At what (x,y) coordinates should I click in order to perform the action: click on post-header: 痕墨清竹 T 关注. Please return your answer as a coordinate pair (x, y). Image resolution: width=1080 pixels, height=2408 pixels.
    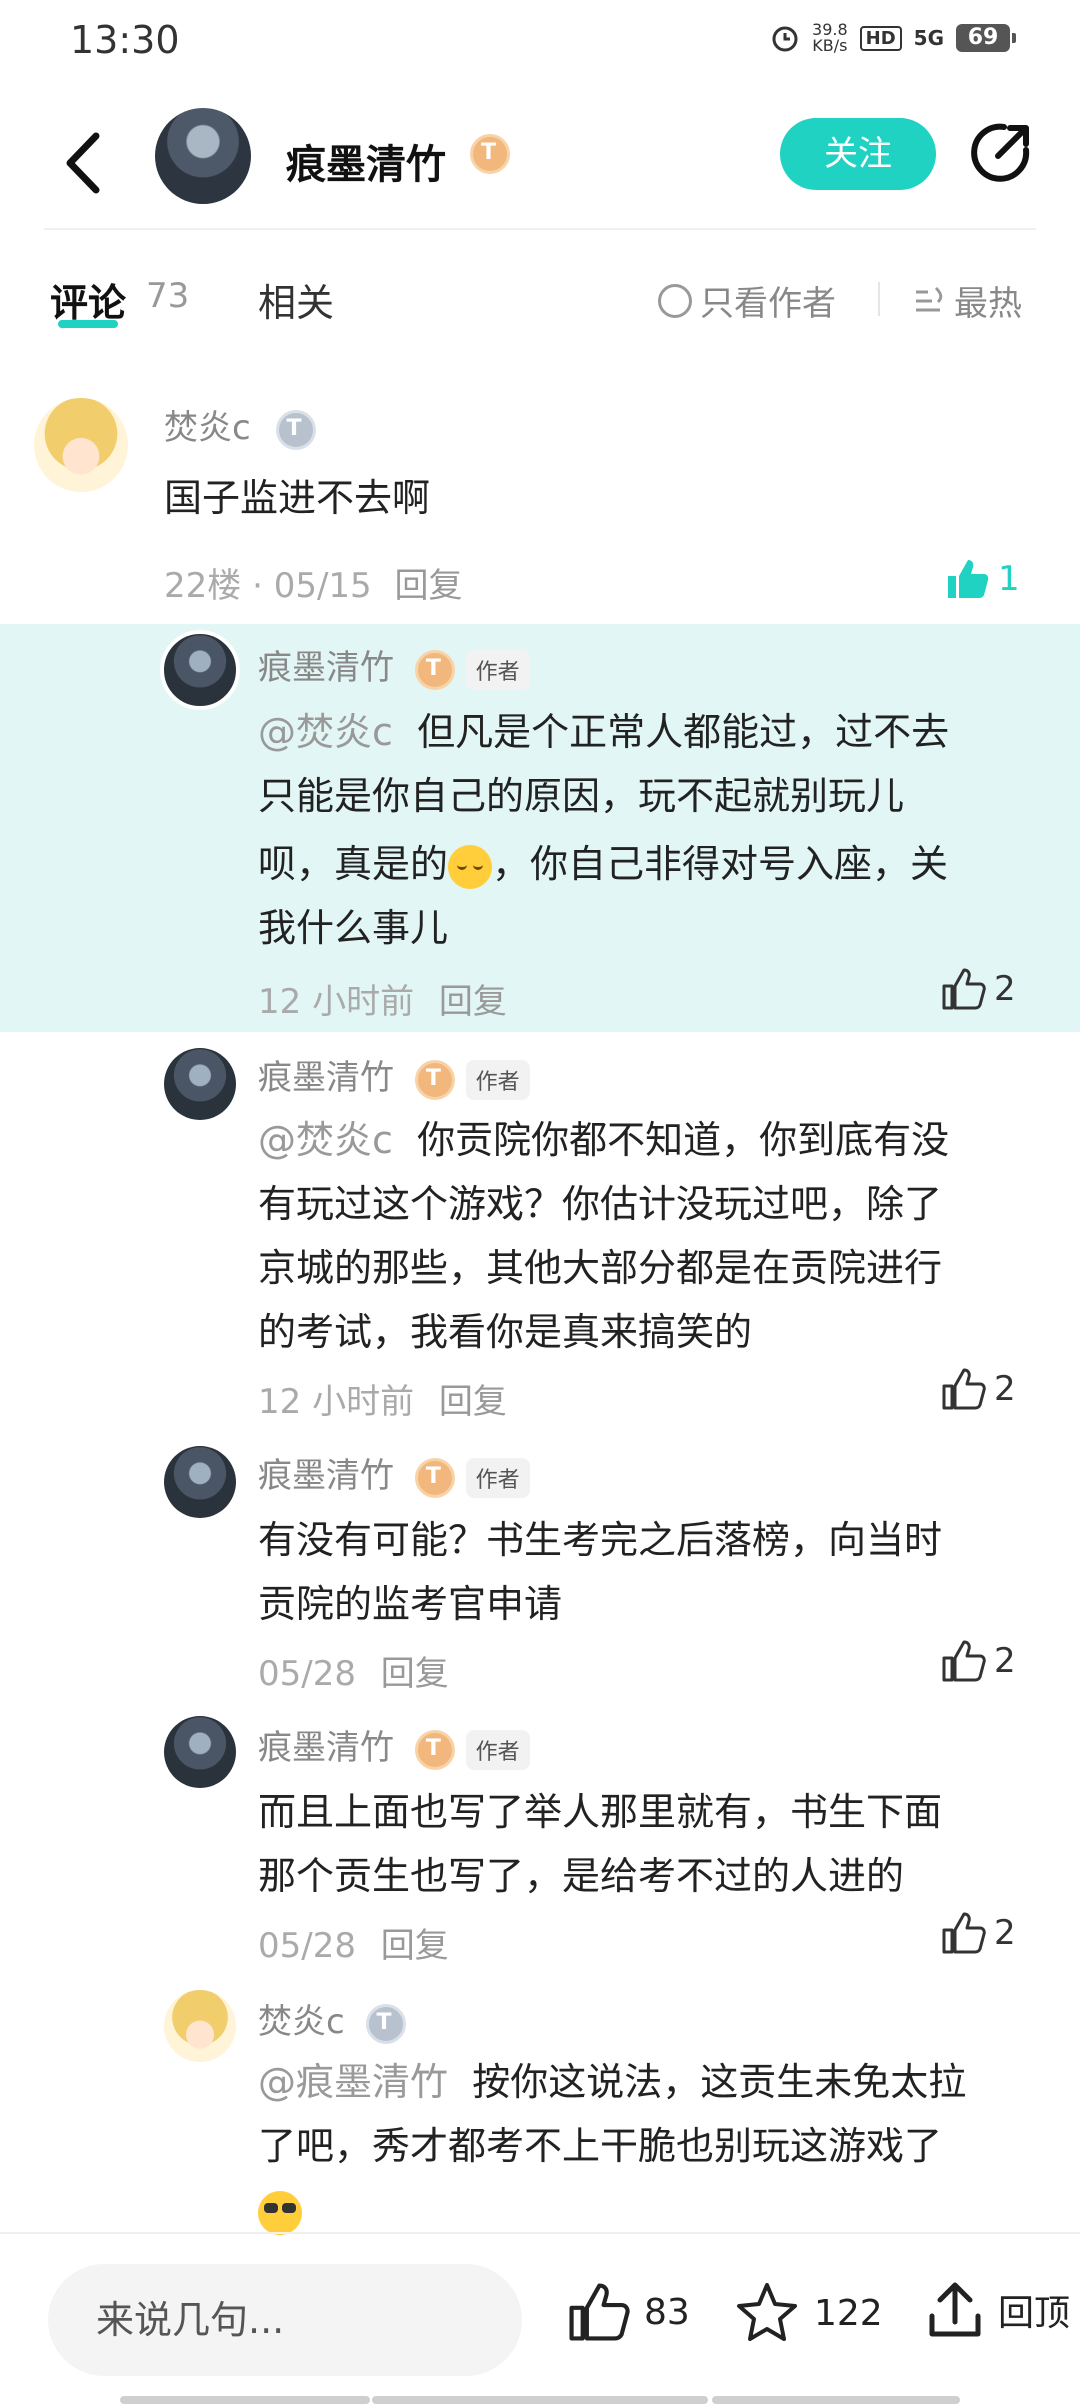
    Looking at the image, I should click on (540, 165).